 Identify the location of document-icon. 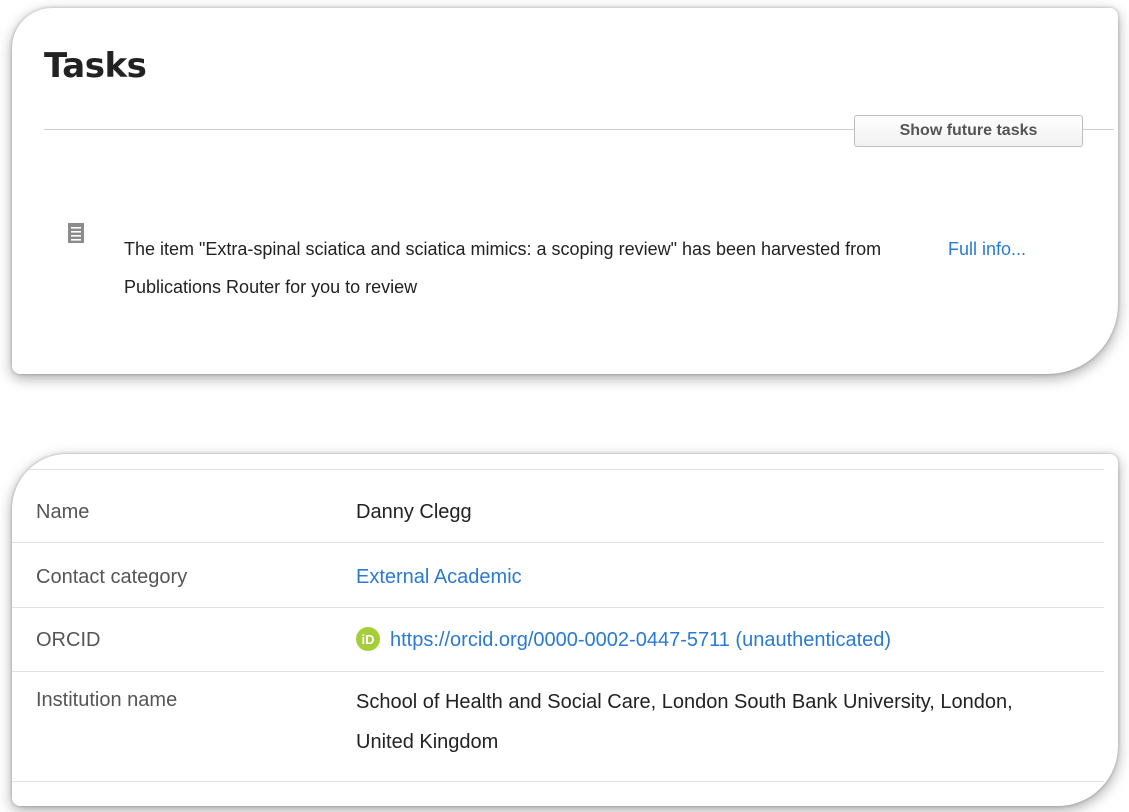
(76, 233).